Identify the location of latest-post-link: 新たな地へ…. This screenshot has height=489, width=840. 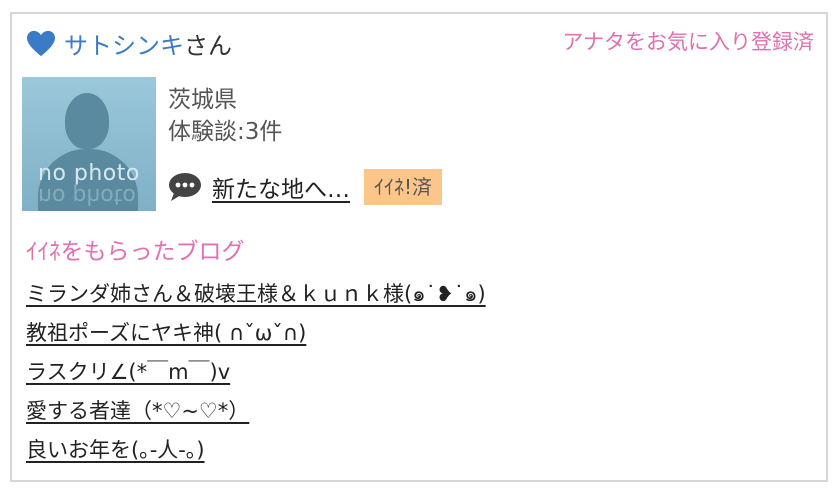
(281, 187).